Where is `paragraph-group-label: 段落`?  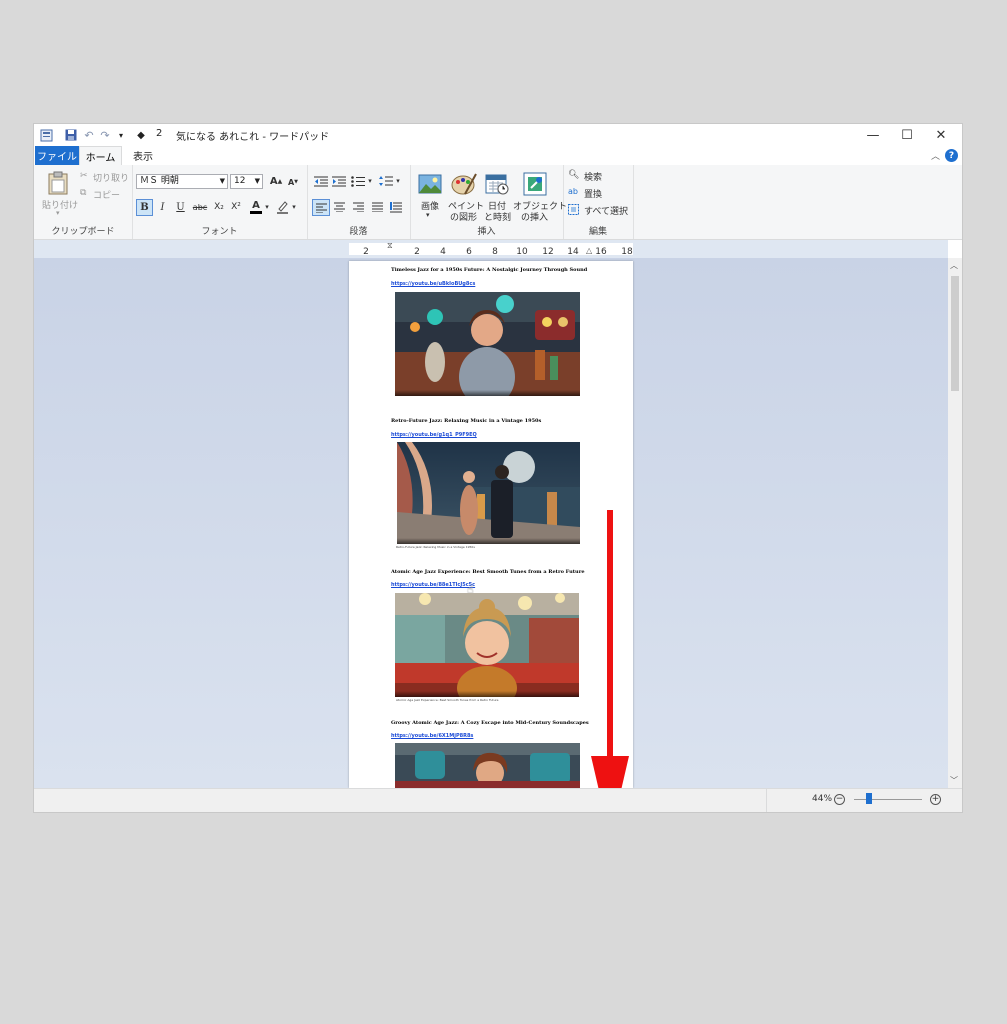
paragraph-group-label: 段落 is located at coordinates (358, 232).